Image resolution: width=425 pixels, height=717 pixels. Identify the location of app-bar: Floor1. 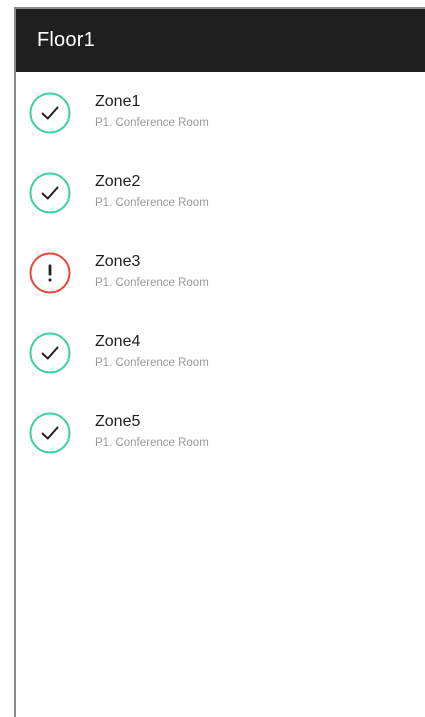
(220, 40).